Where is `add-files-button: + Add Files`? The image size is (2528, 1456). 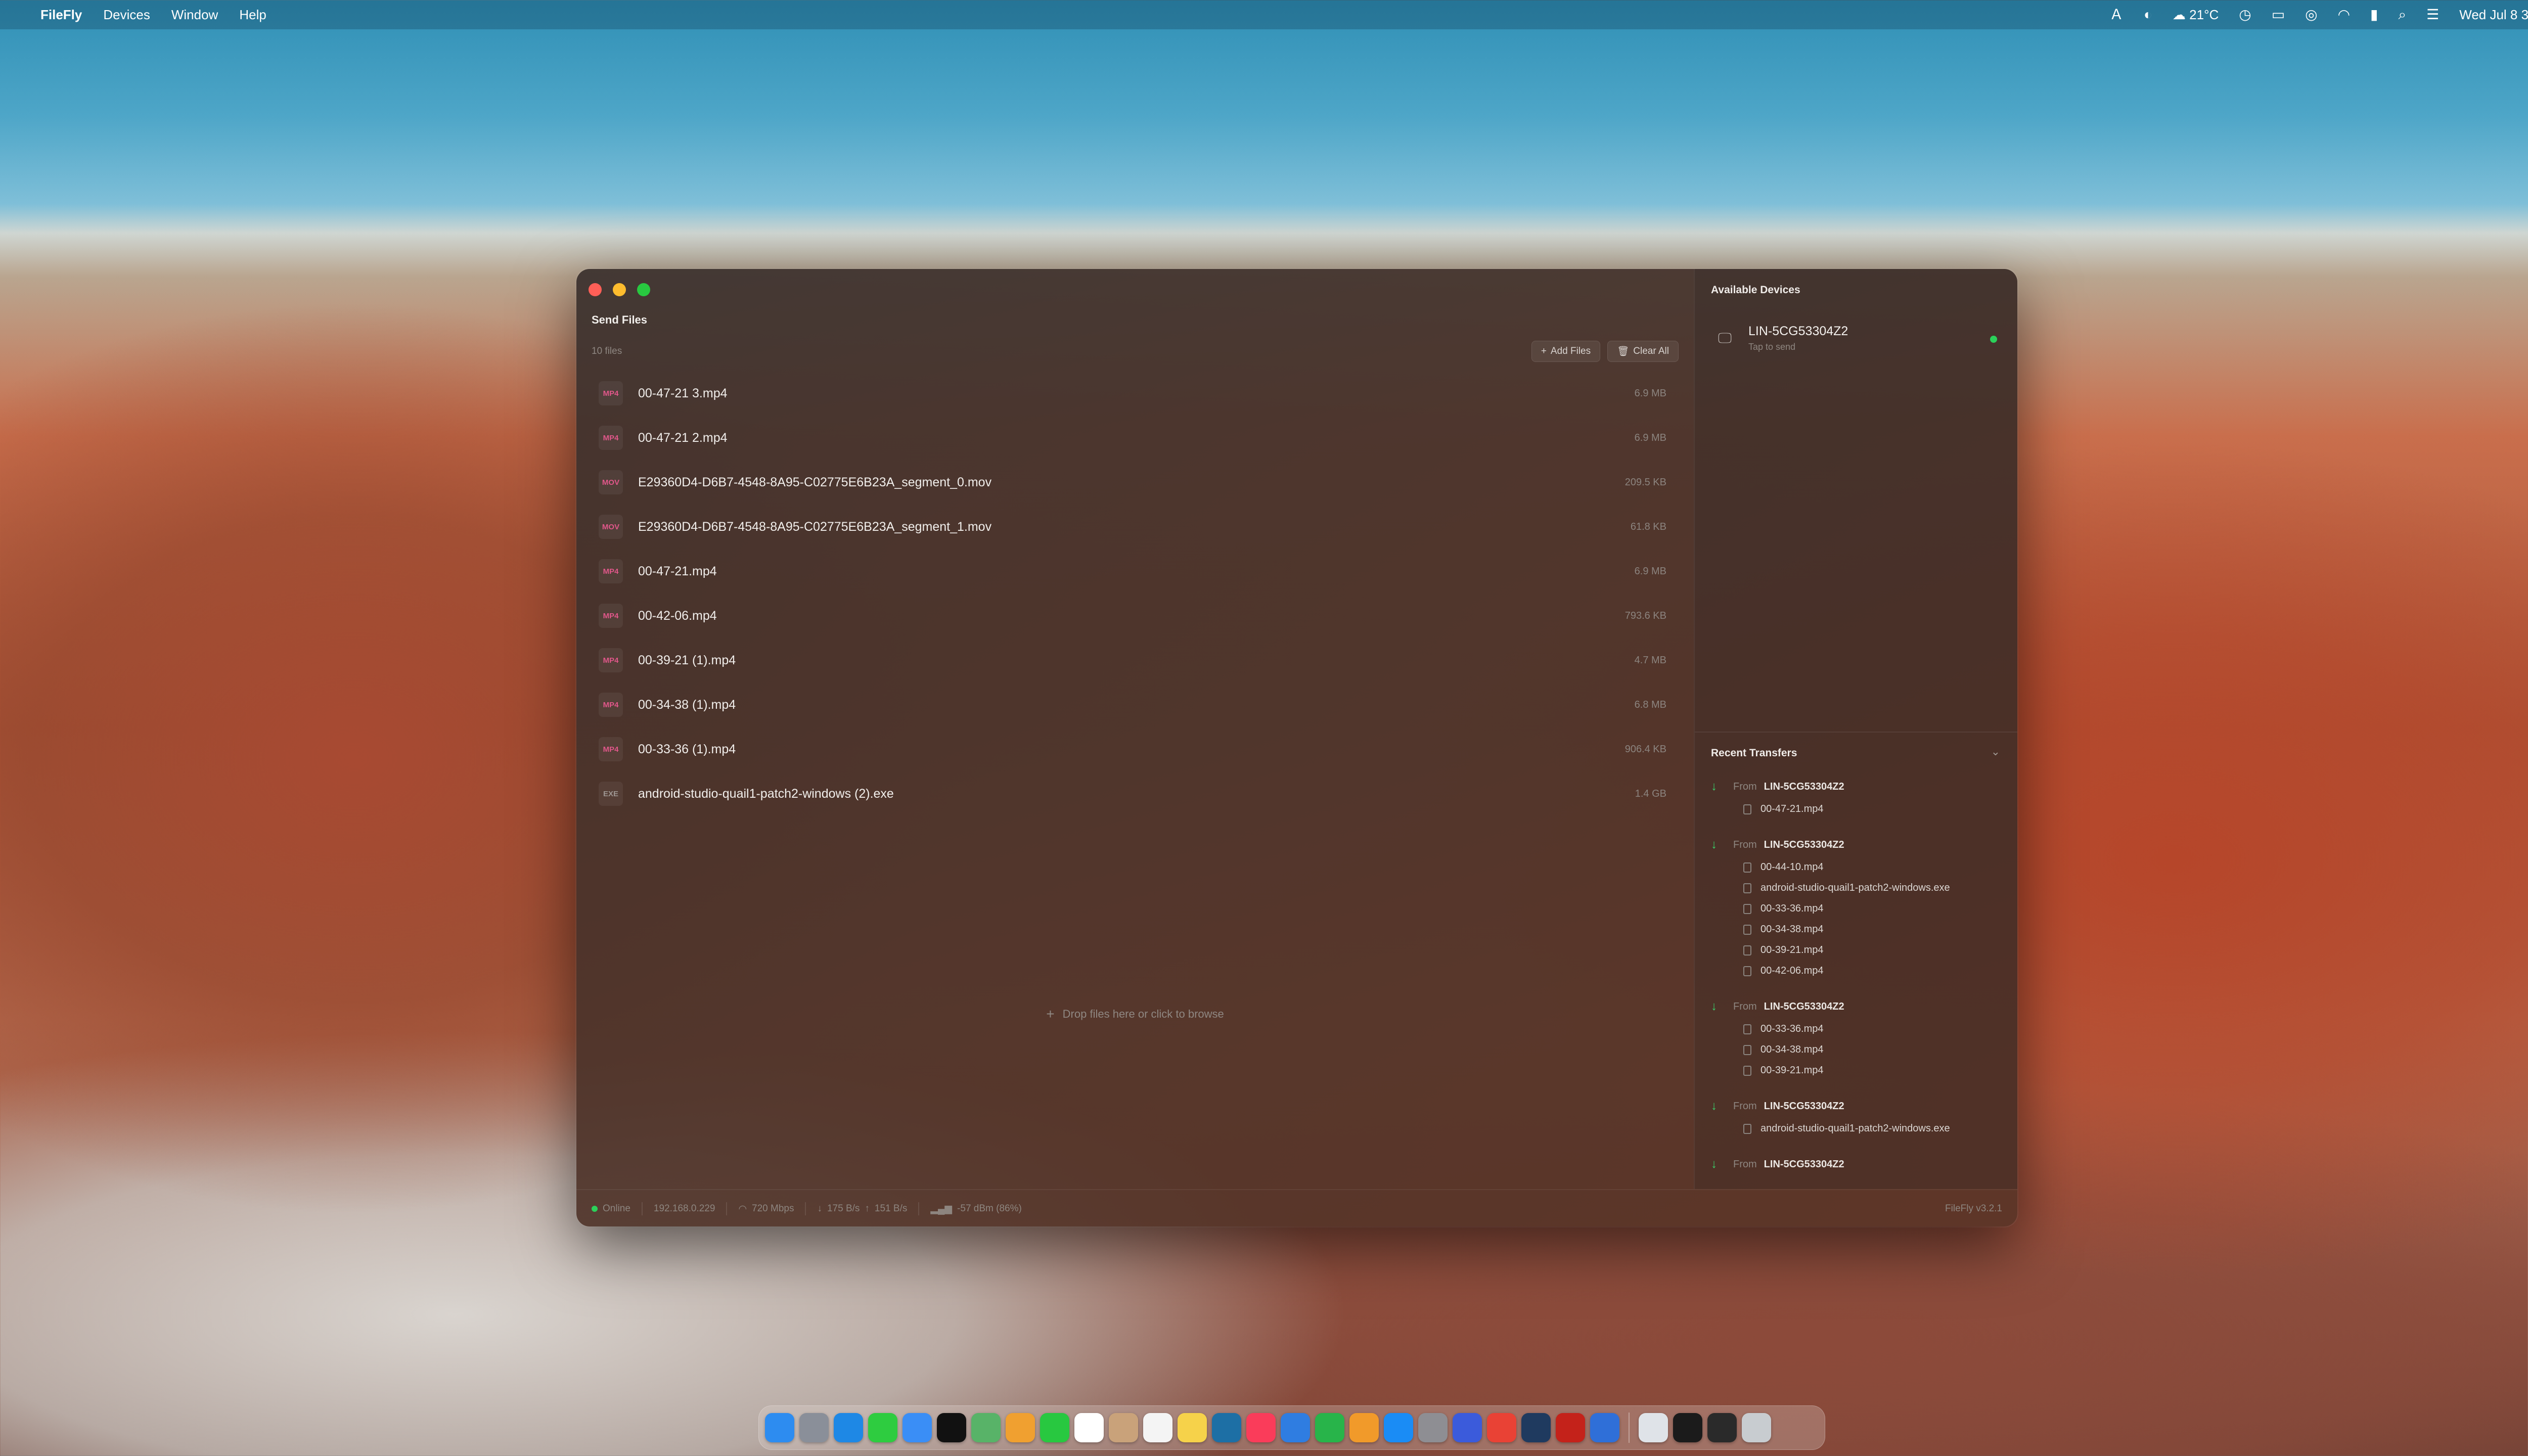 add-files-button: + Add Files is located at coordinates (1566, 351).